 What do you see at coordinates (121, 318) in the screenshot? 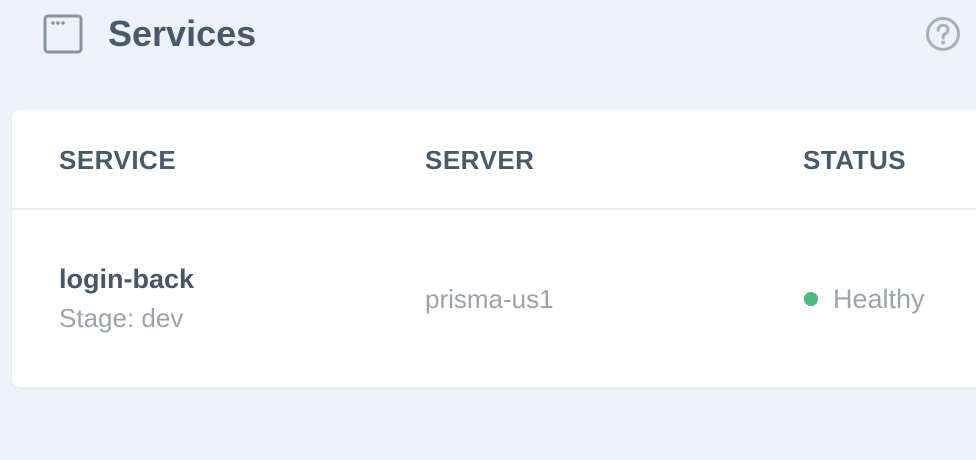
I see `service-stage: Stage: dev` at bounding box center [121, 318].